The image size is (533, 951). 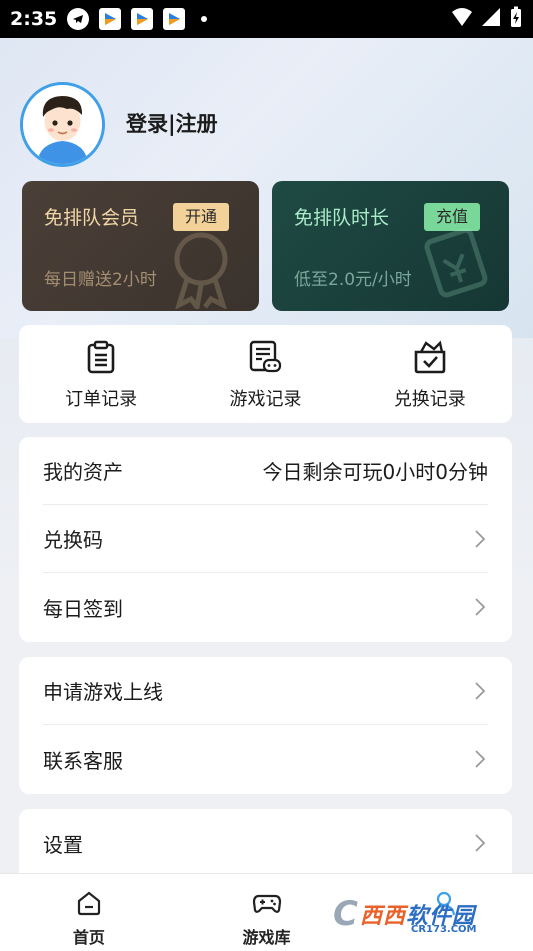 What do you see at coordinates (201, 217) in the screenshot?
I see `vip-open-button: 开通` at bounding box center [201, 217].